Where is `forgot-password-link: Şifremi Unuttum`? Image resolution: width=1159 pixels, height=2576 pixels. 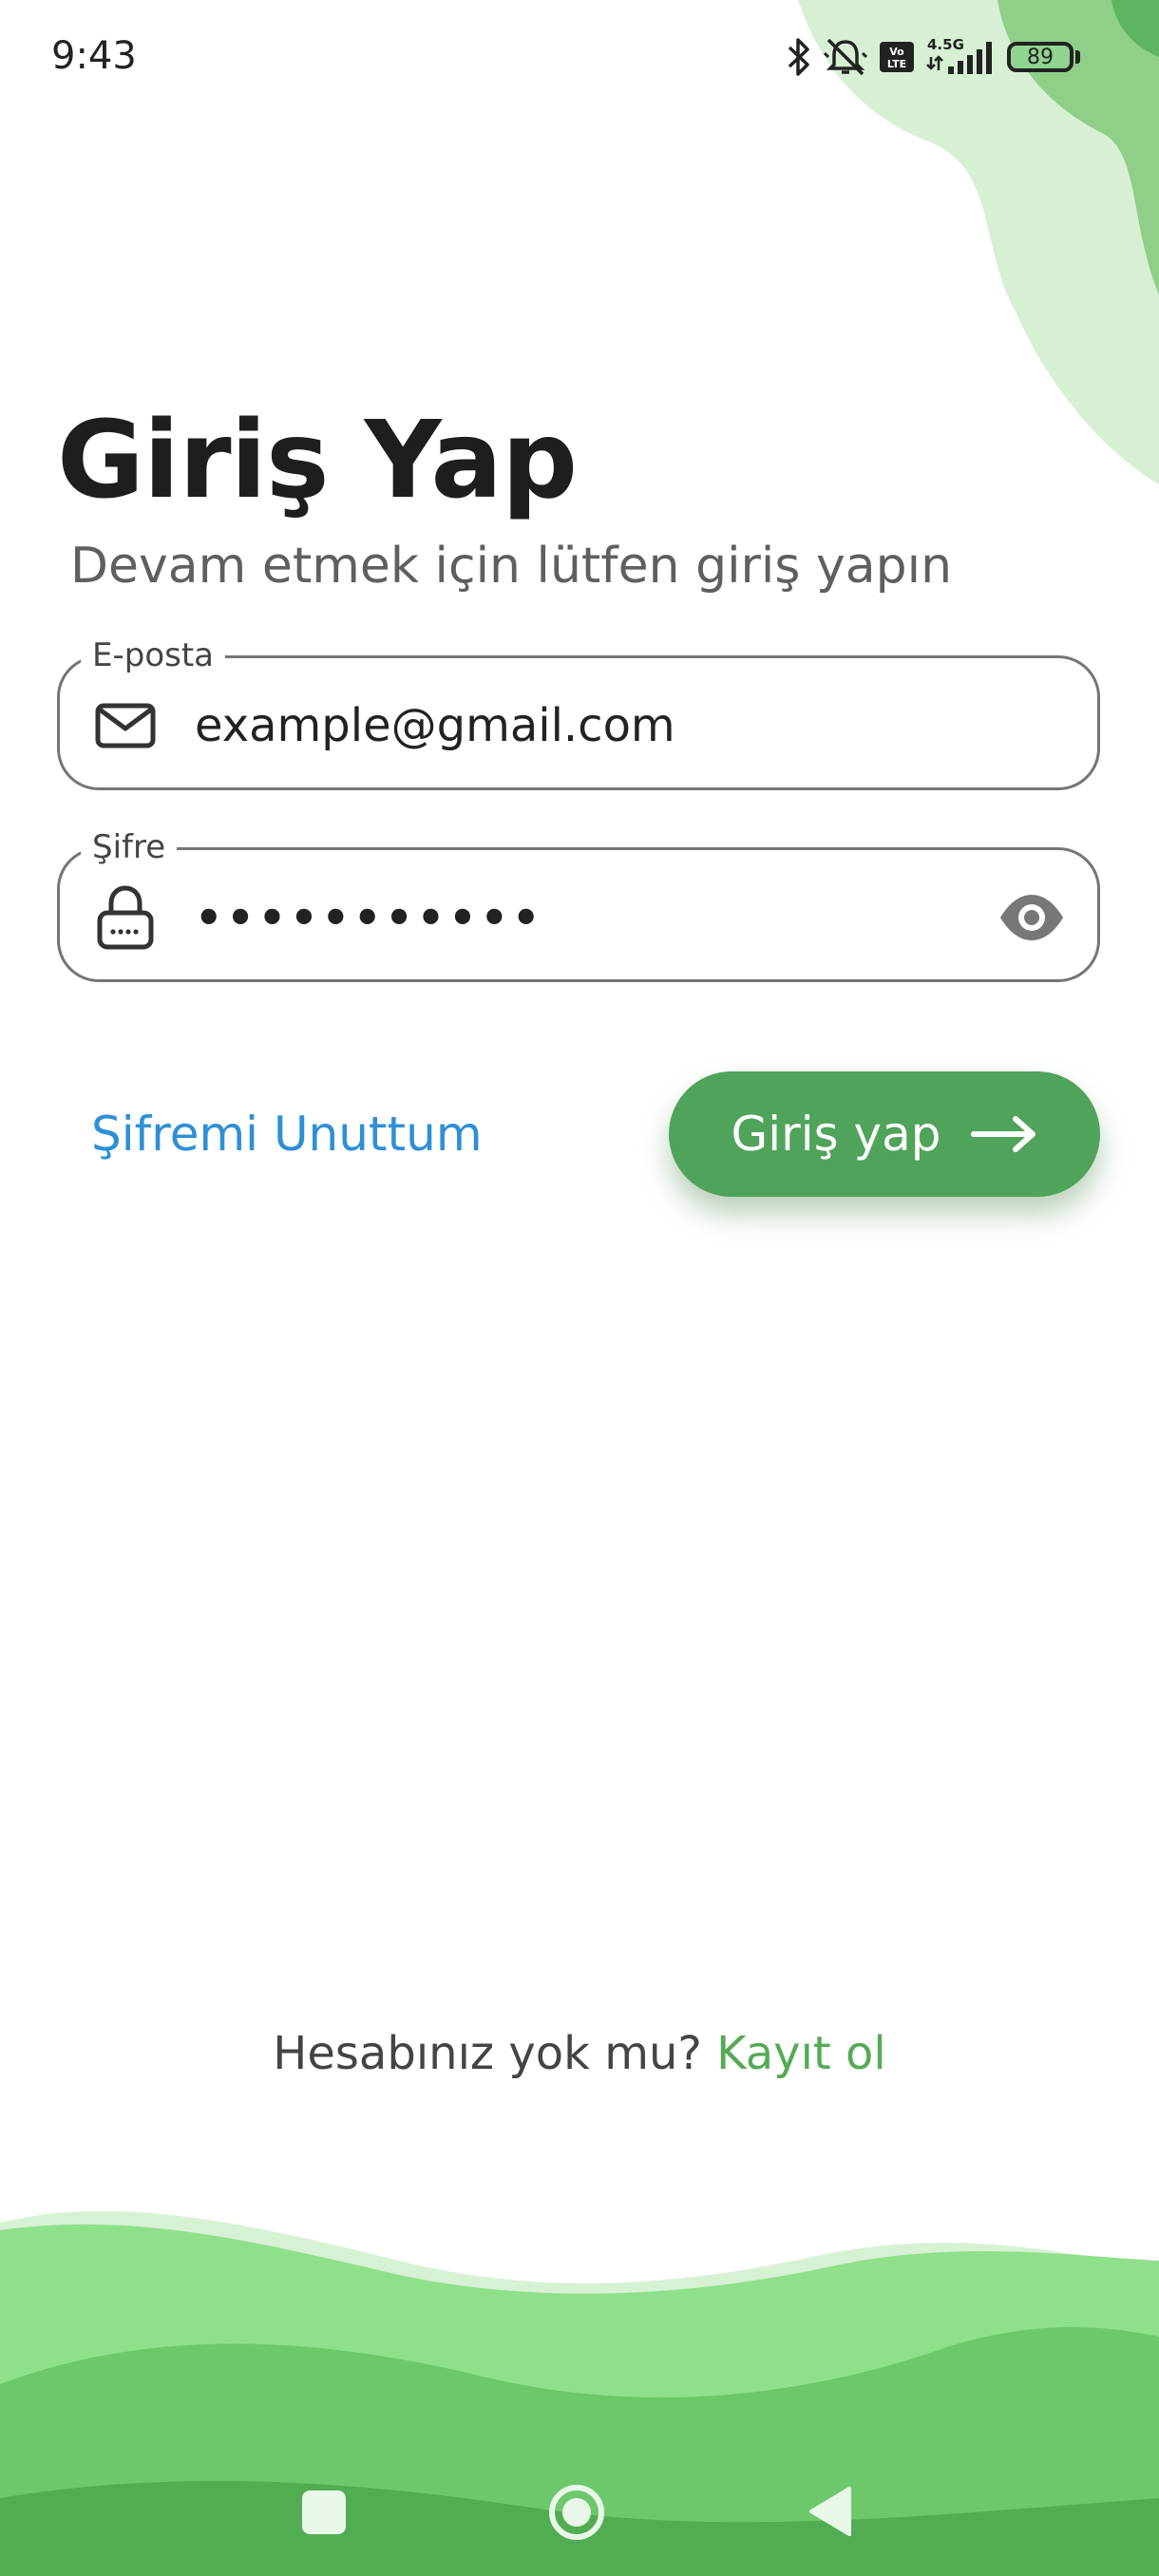
forgot-password-link: Şifremi Unuttum is located at coordinates (287, 1134).